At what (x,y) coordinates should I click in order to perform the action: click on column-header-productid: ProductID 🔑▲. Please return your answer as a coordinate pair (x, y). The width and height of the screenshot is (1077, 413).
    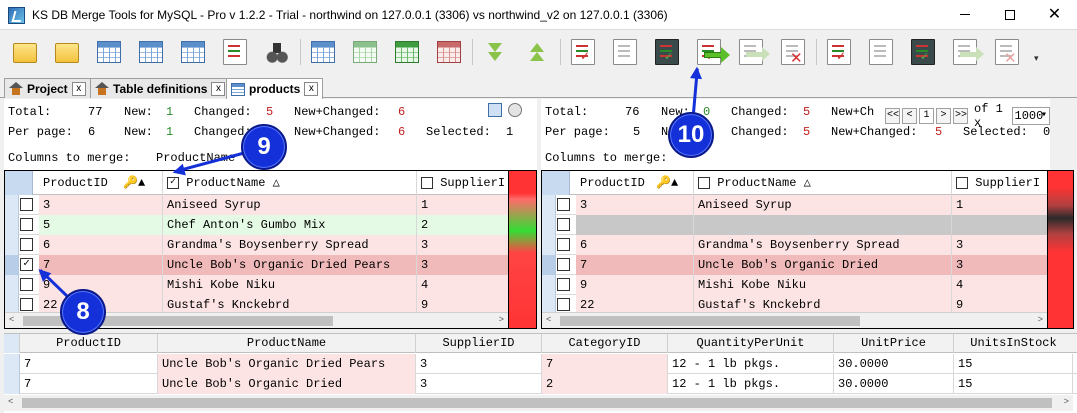
    Looking at the image, I should click on (101, 183).